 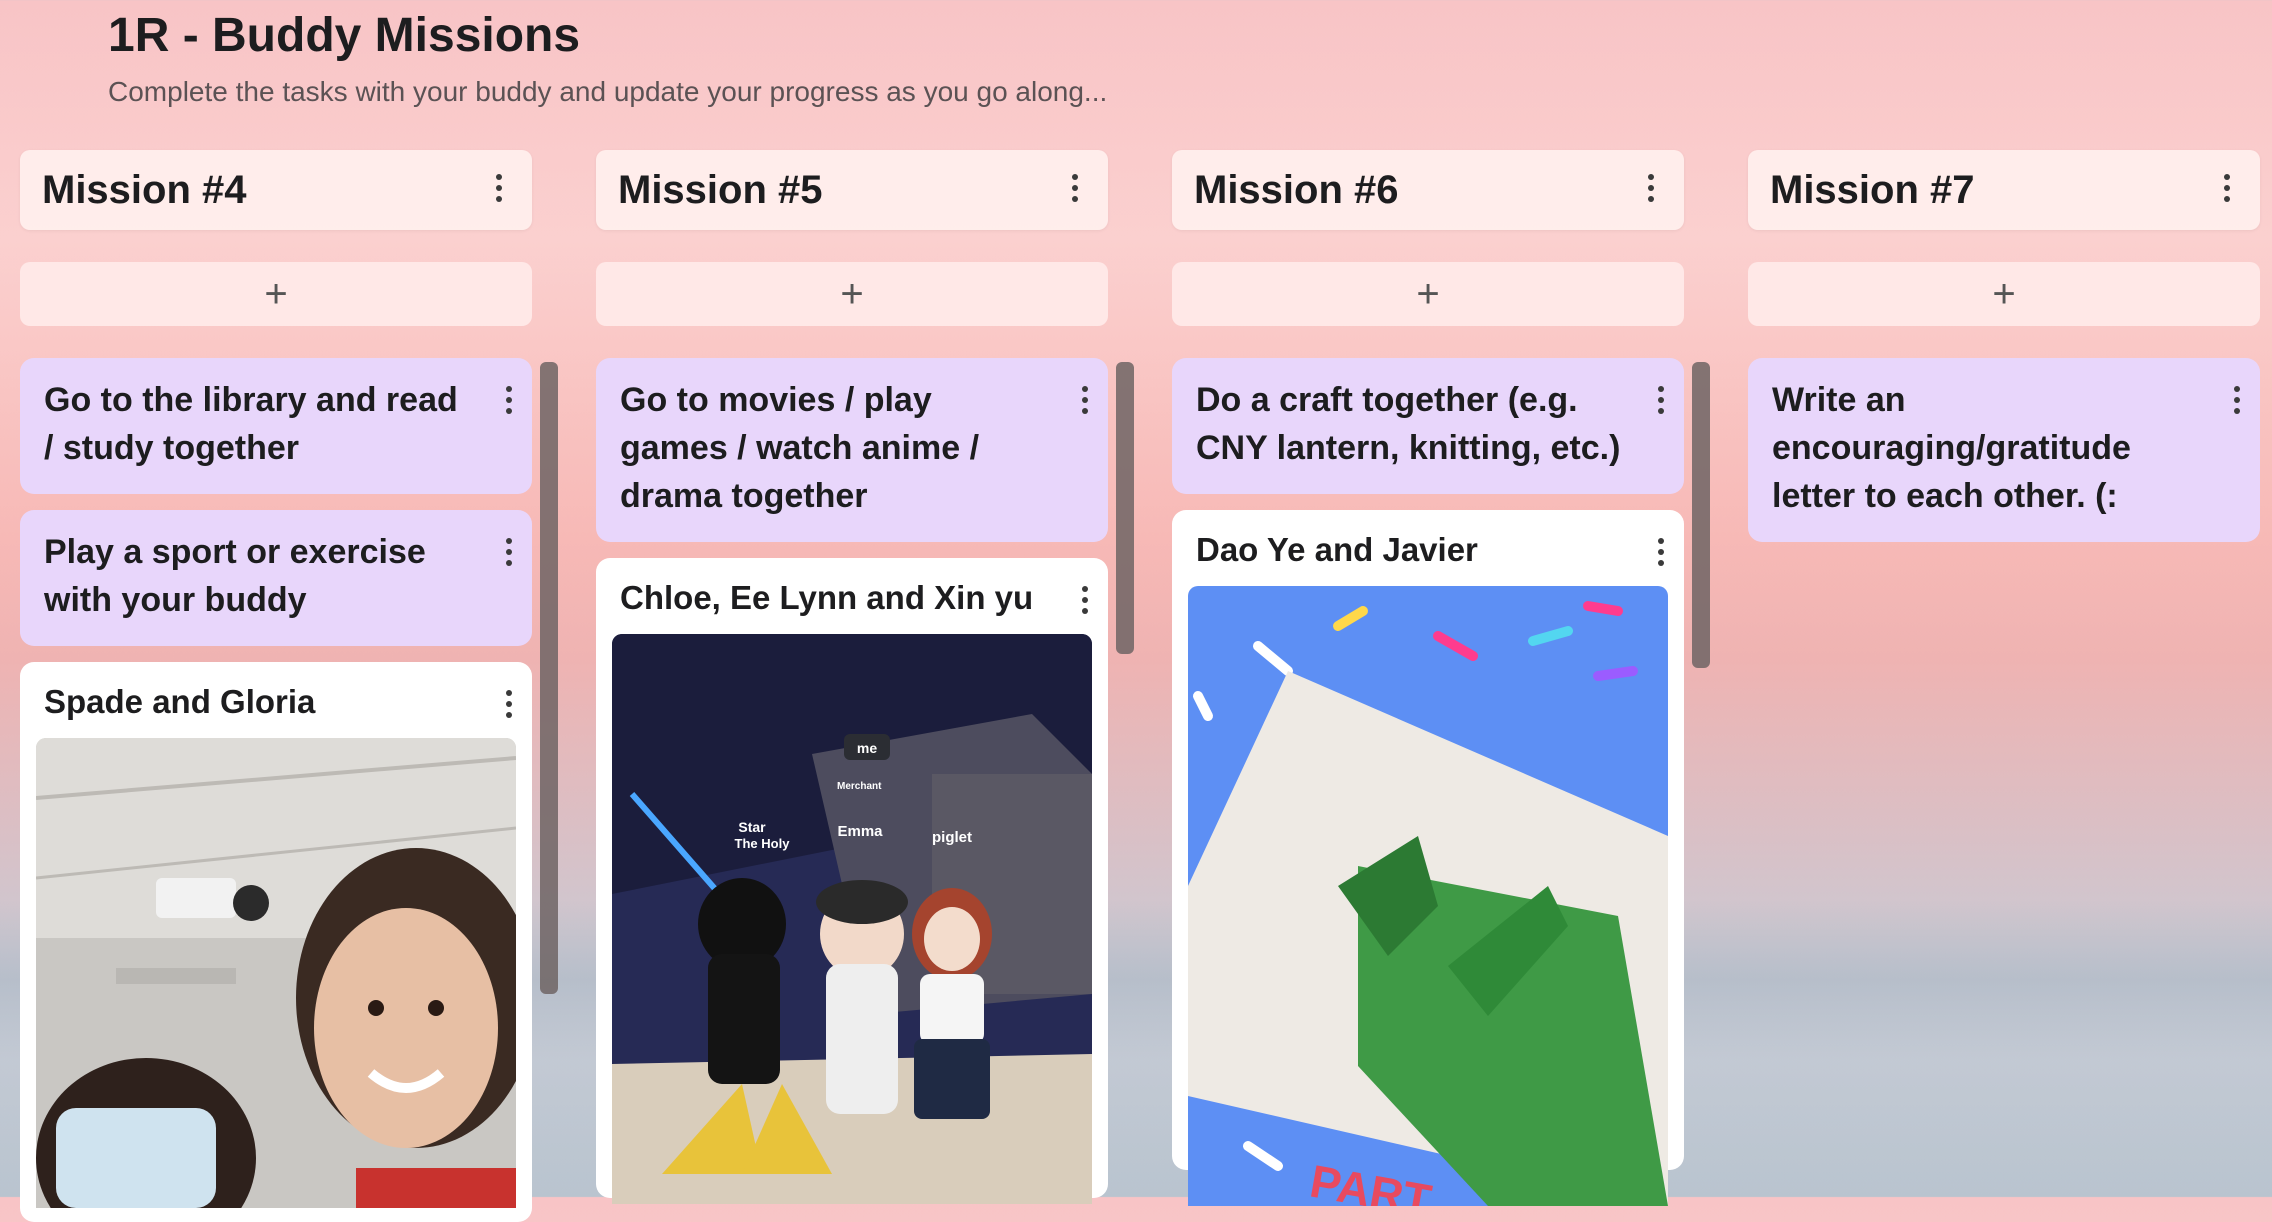 What do you see at coordinates (763, 843) in the screenshot?
I see `game-label-player1-title: The Holy` at bounding box center [763, 843].